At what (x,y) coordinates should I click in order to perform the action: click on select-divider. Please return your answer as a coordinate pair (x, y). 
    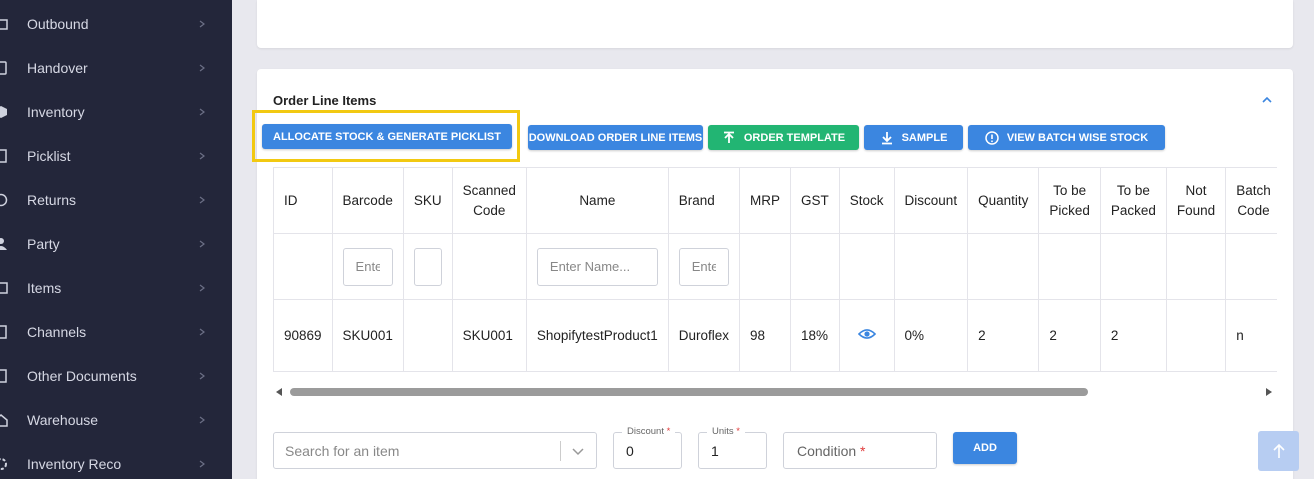
    Looking at the image, I should click on (560, 451).